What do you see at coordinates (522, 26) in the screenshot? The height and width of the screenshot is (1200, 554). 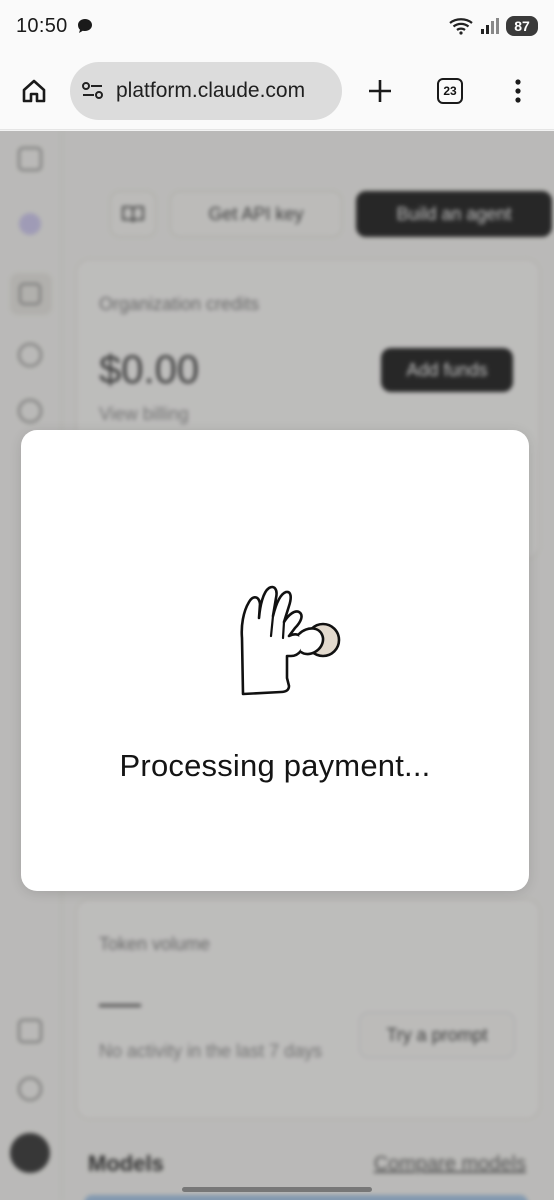 I see `battery-level: 87` at bounding box center [522, 26].